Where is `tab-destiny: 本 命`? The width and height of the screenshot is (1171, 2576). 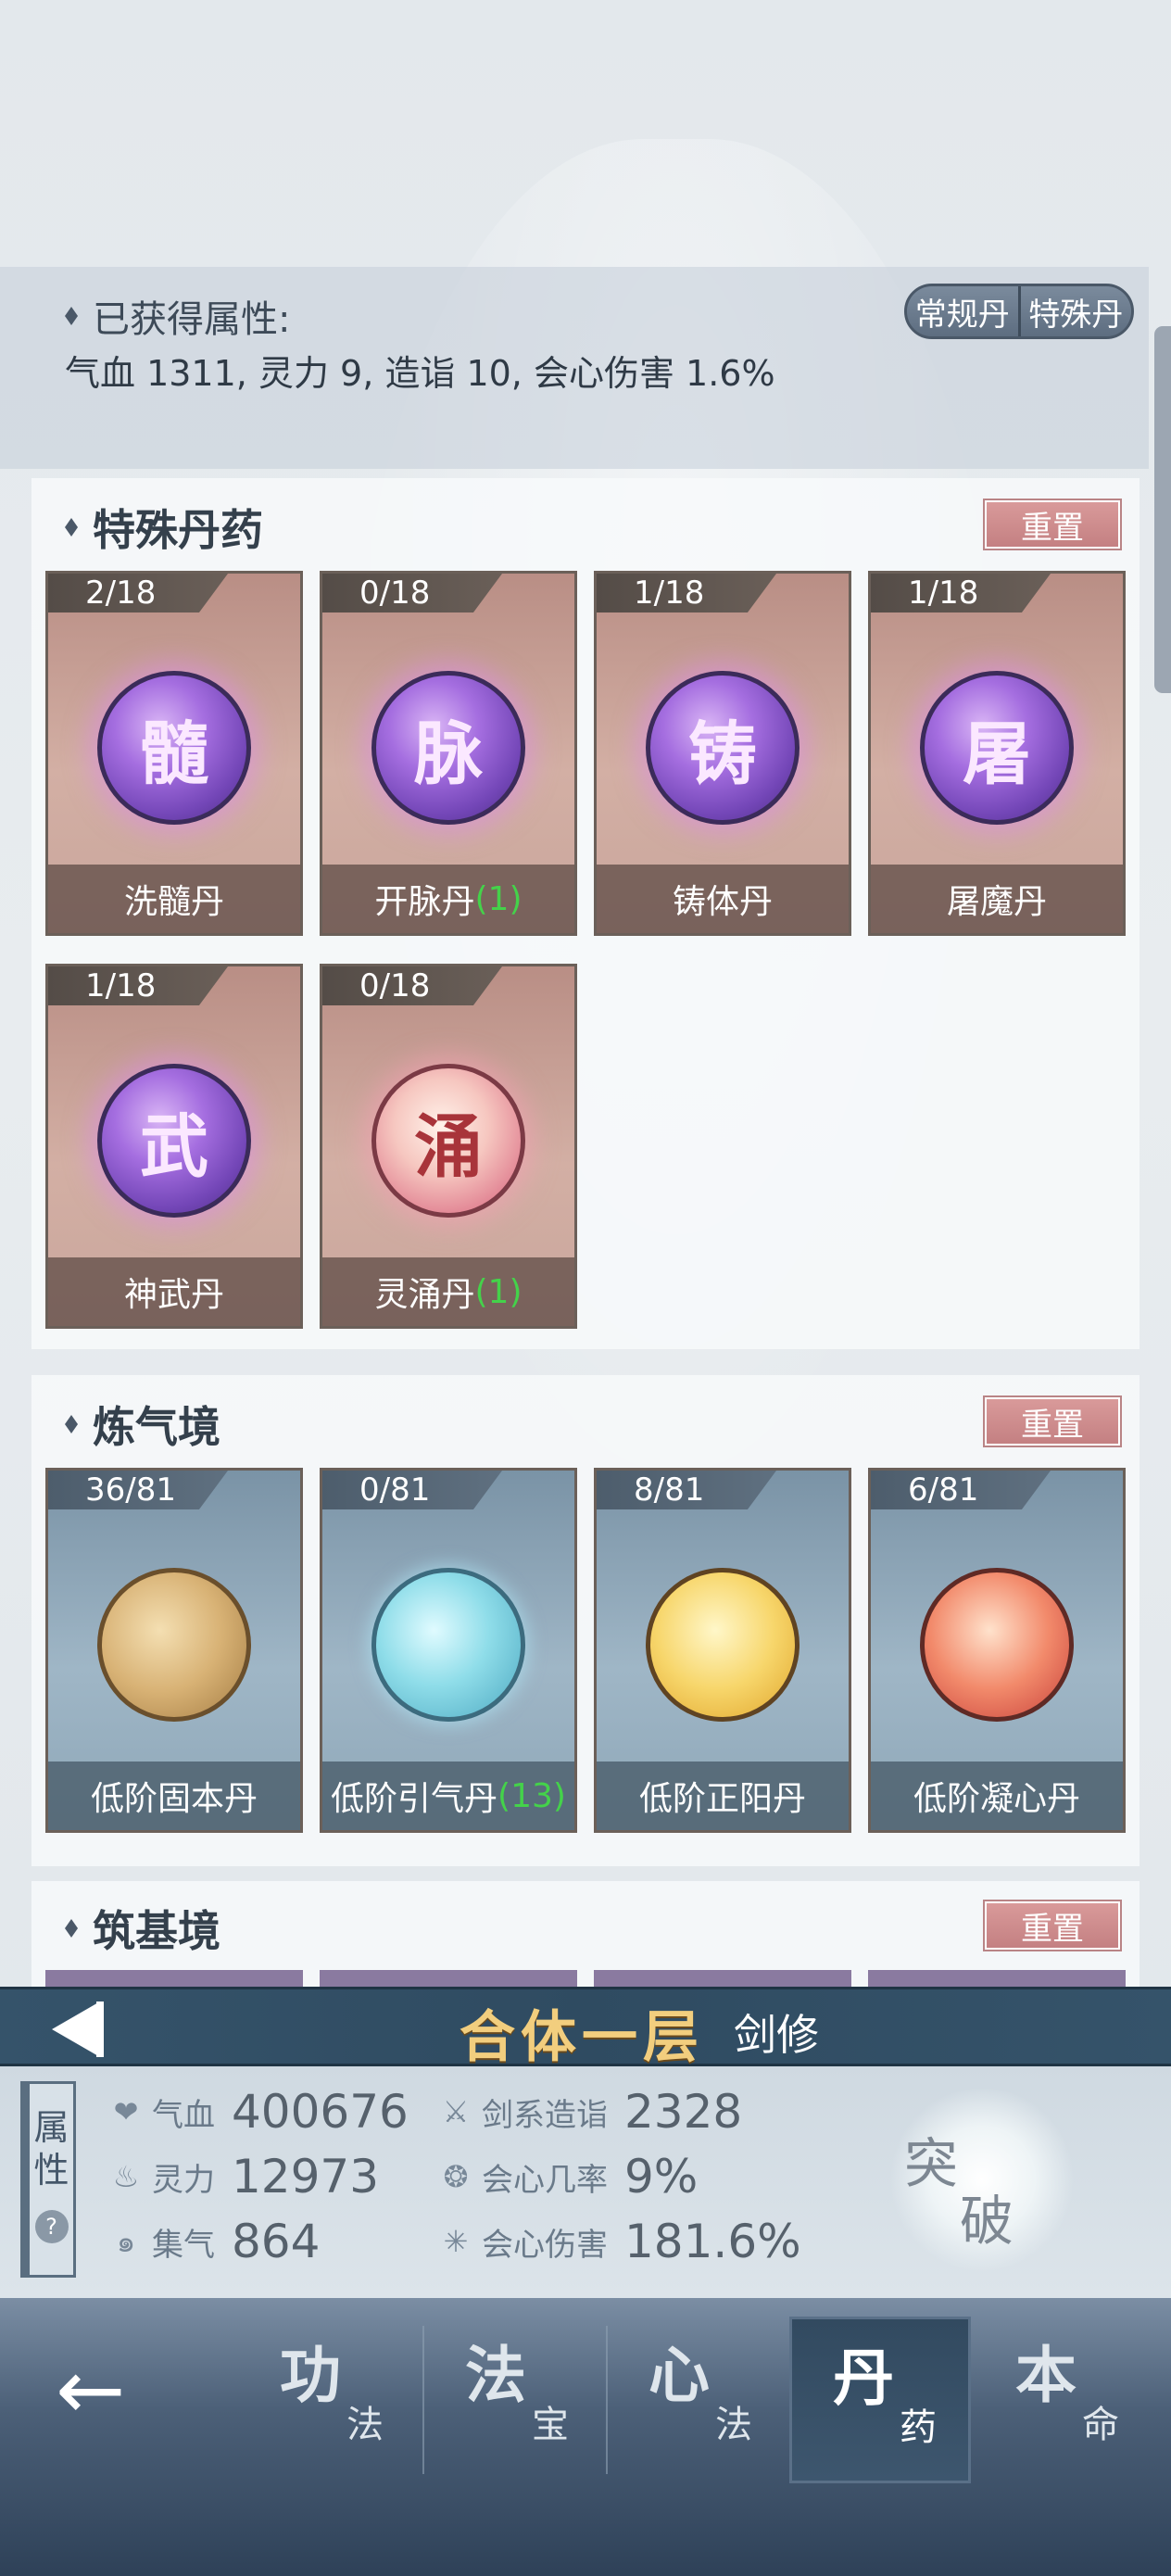
tab-destiny: 本 命 is located at coordinates (1066, 2400).